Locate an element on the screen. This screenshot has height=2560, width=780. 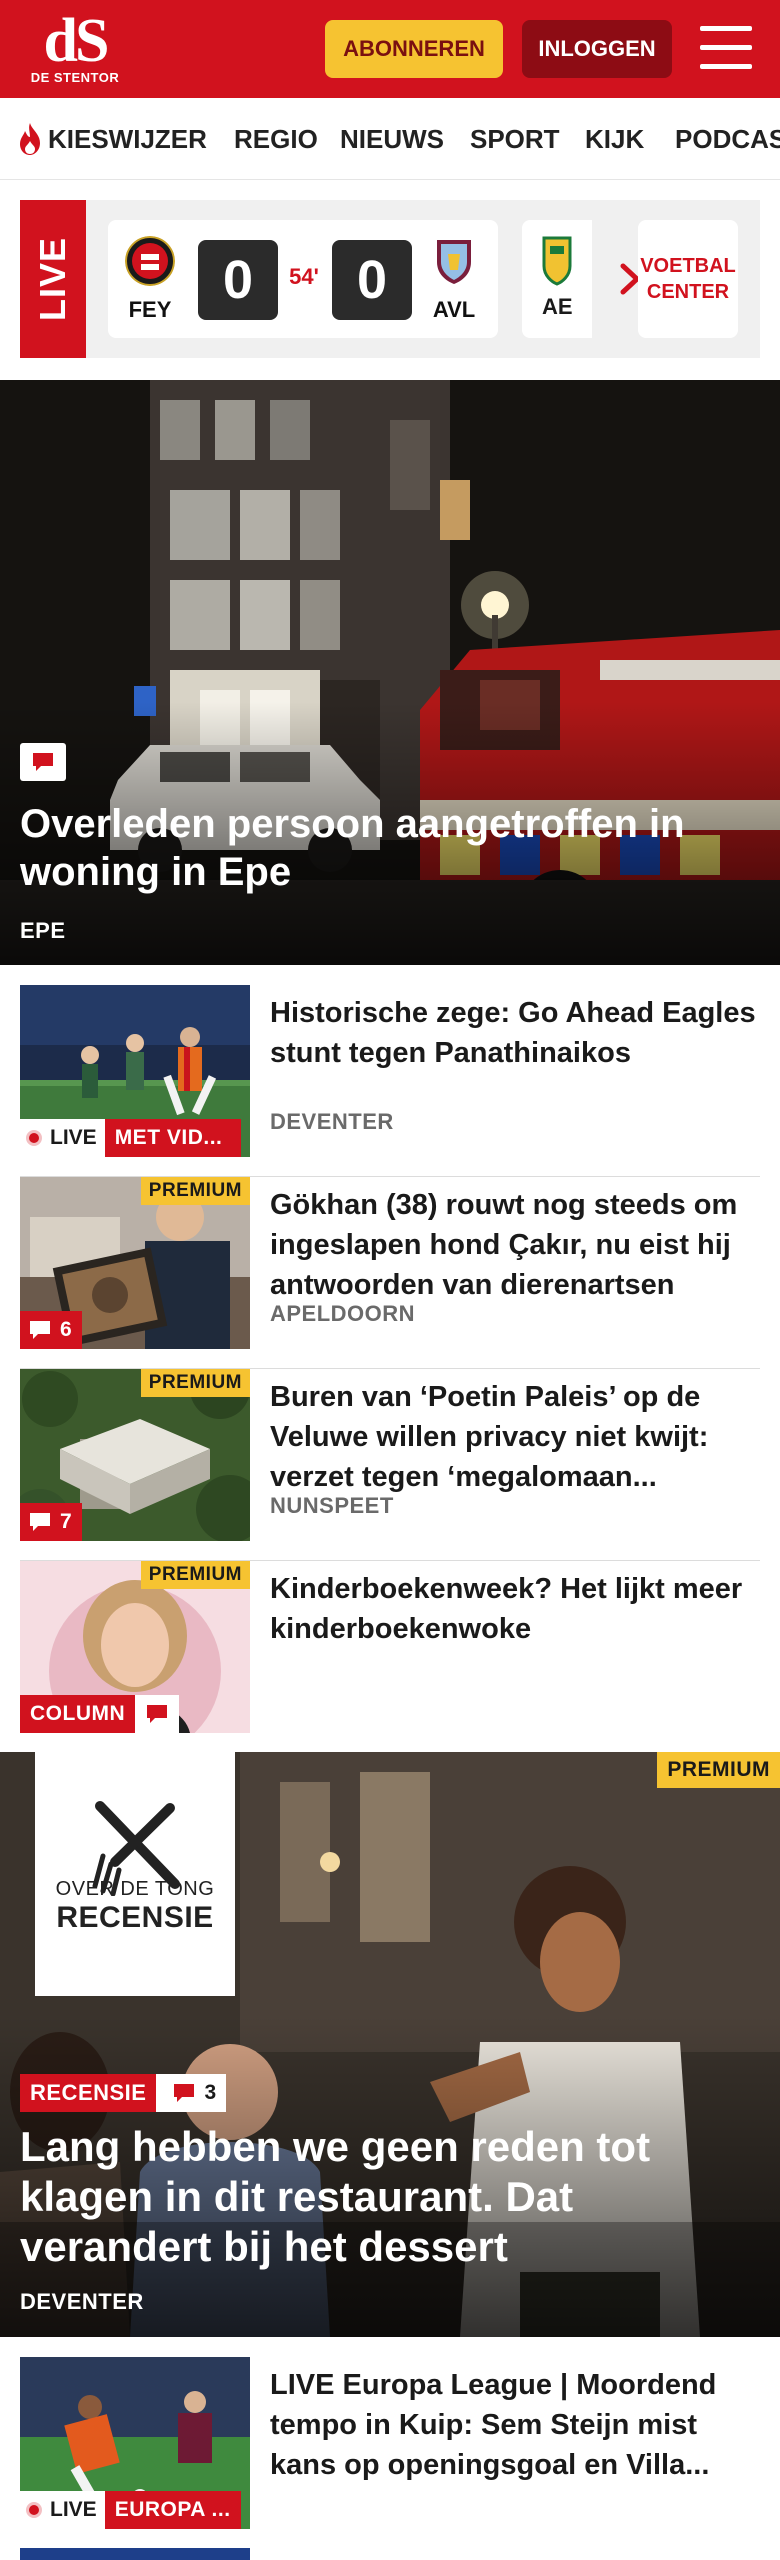
live-scores-bar: LIVE FEY 0 54' 0 AVL AE VOETBAL CENTER is located at coordinates (390, 279).